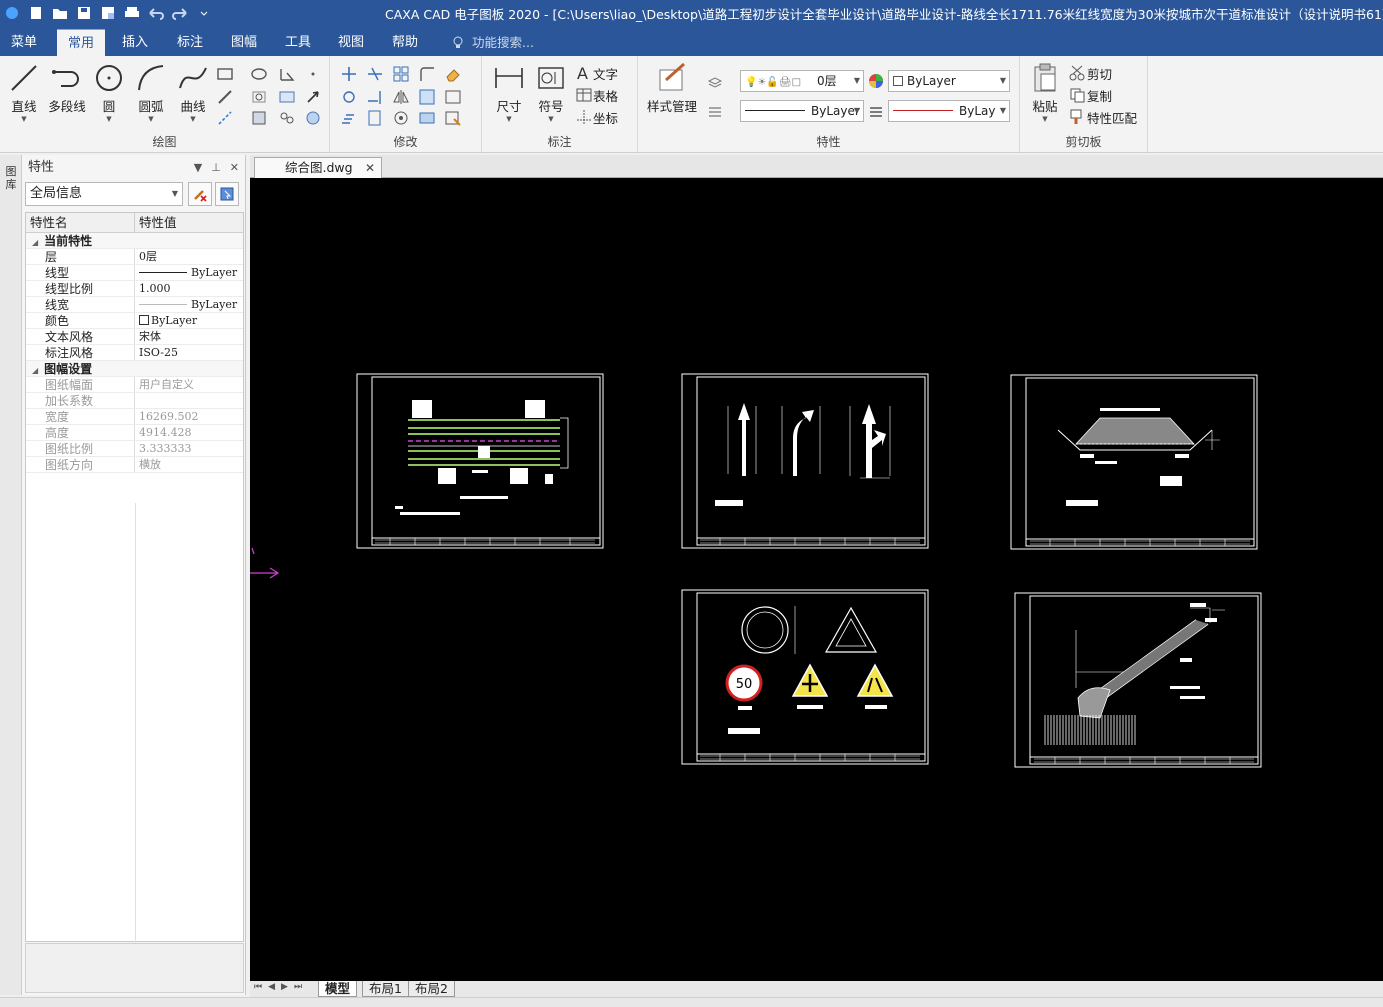  Describe the element at coordinates (949, 111) in the screenshot. I see `lineweight-combo: ByLay ▼` at that location.